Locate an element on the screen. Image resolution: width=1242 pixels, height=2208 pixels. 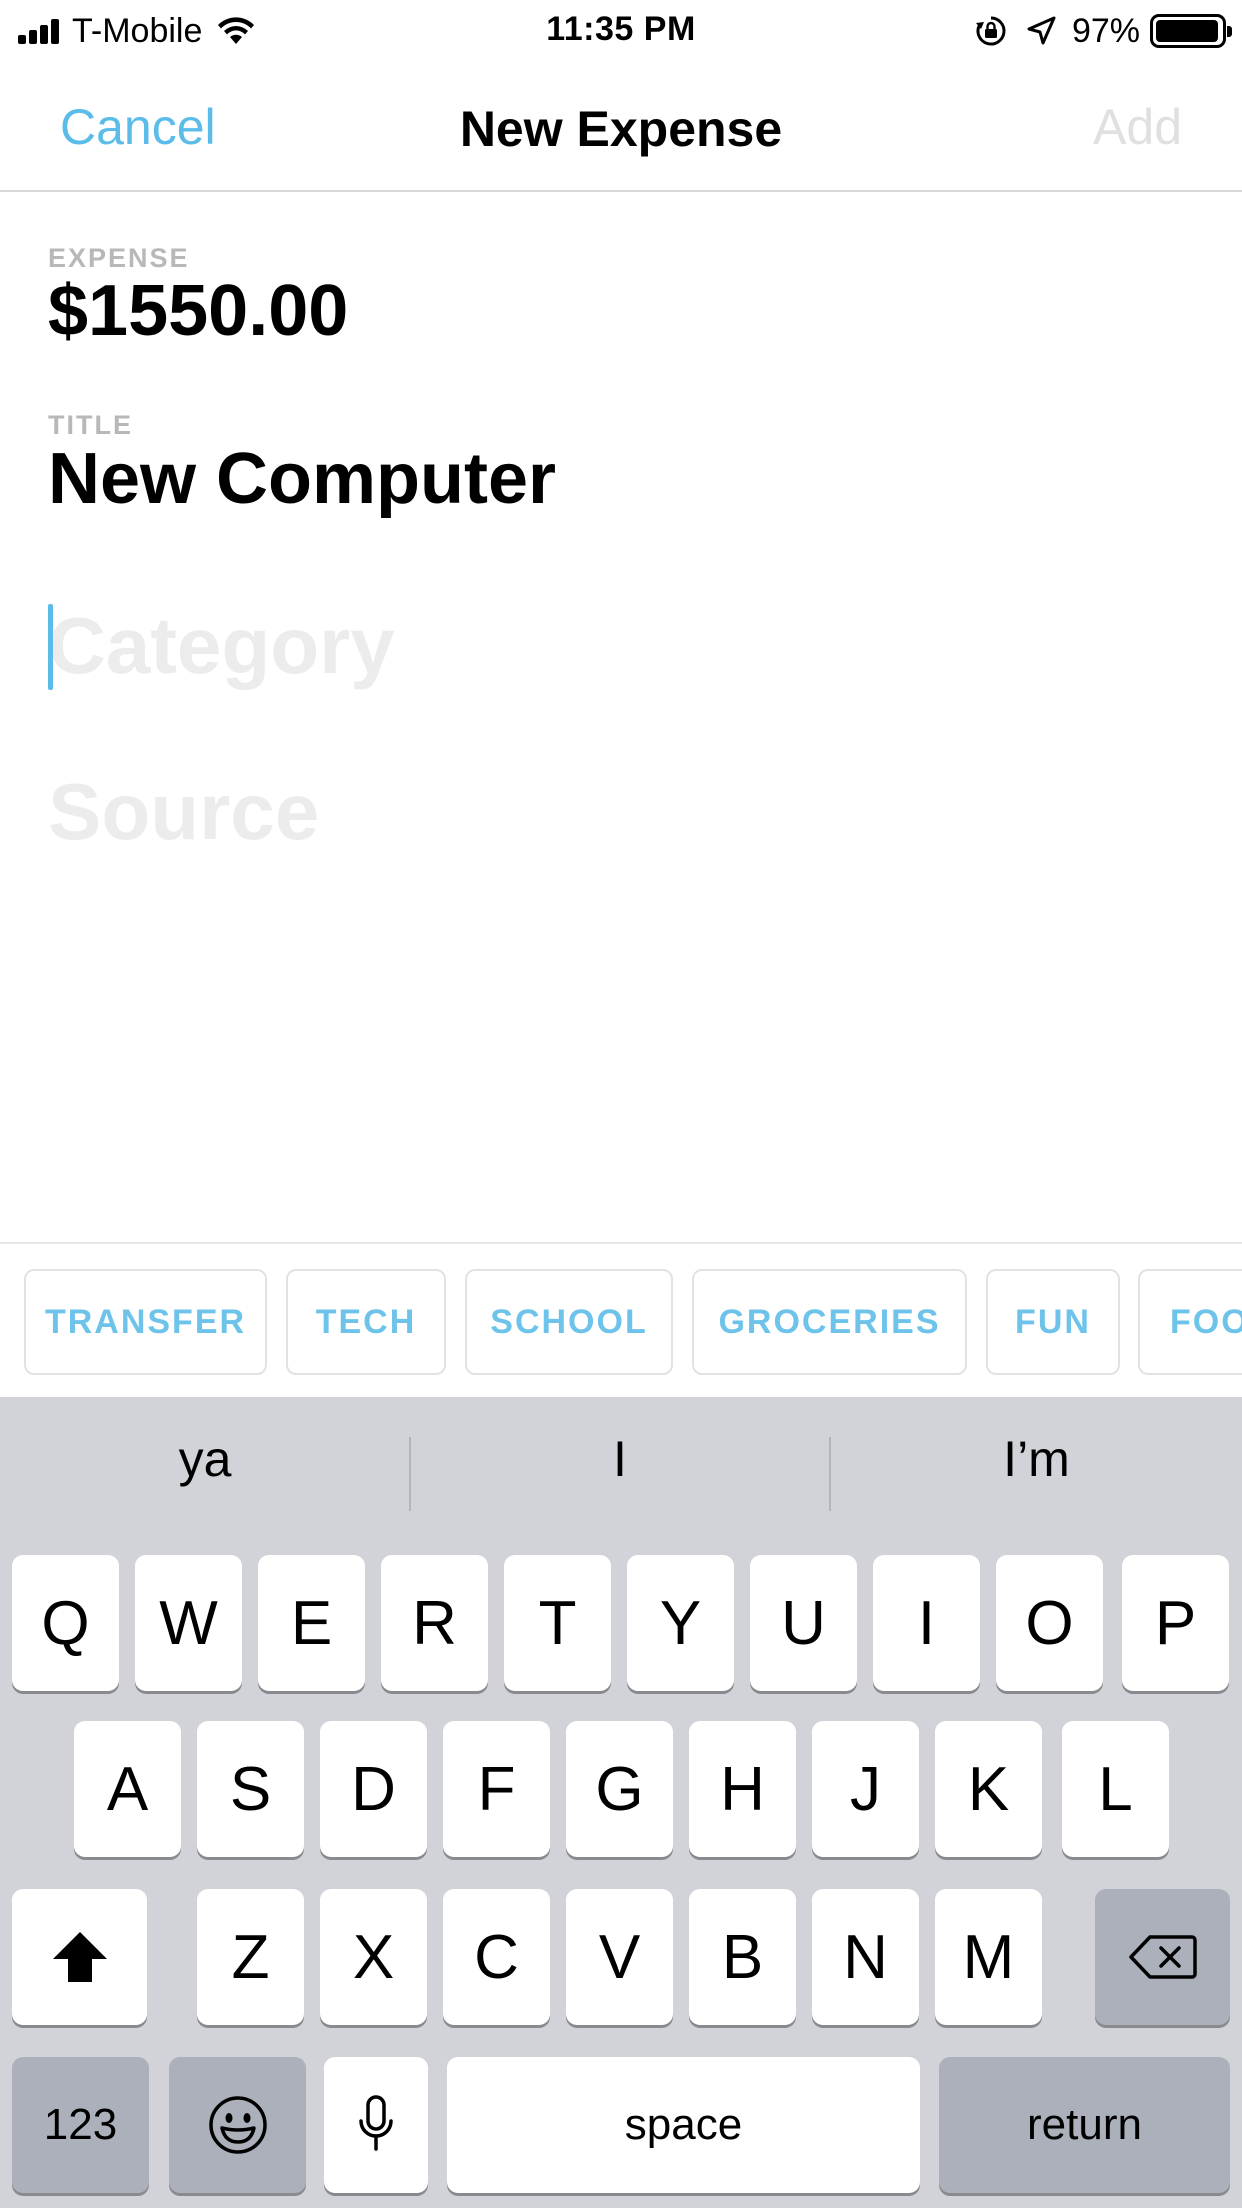
key-q: Q is located at coordinates (65, 1623).